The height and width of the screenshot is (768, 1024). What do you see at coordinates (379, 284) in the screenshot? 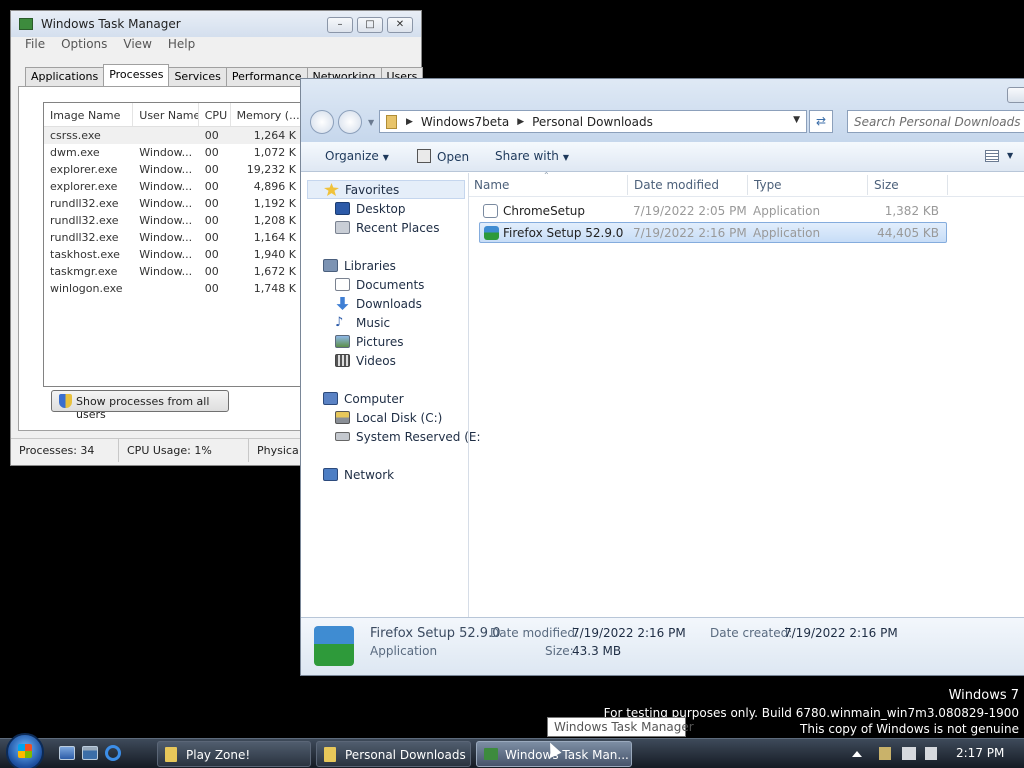
I see `nav-documents: Documents` at bounding box center [379, 284].